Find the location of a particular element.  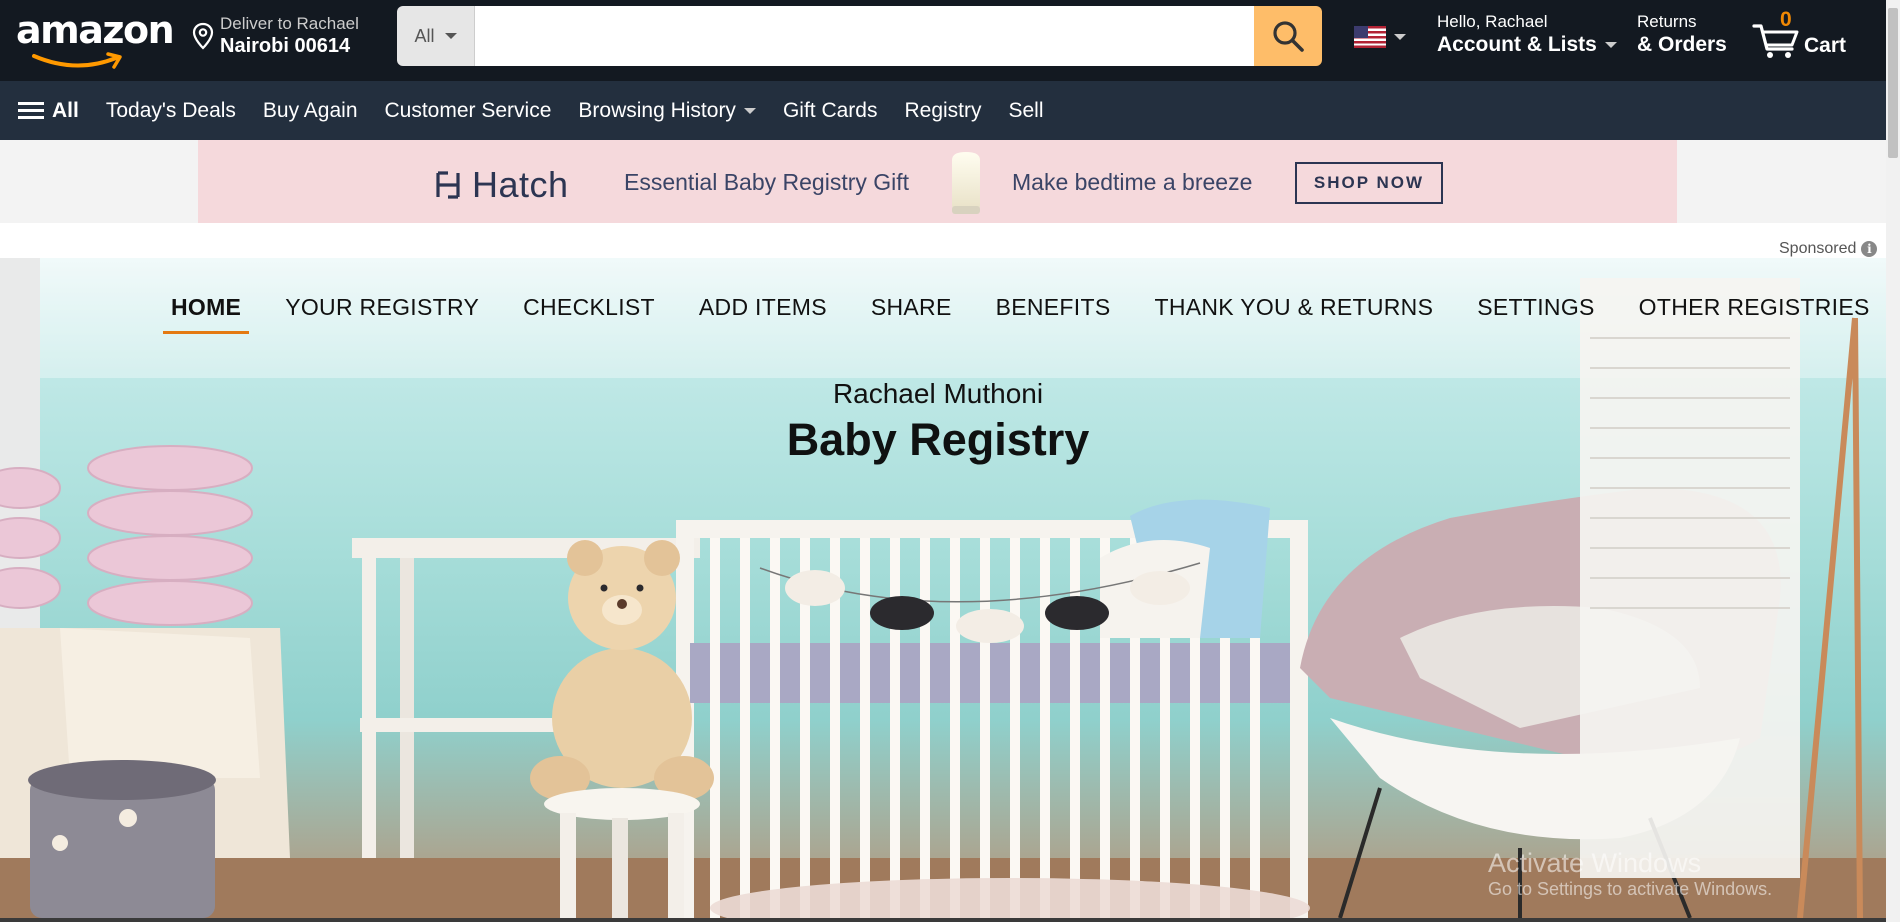

language-selector is located at coordinates (1380, 37).